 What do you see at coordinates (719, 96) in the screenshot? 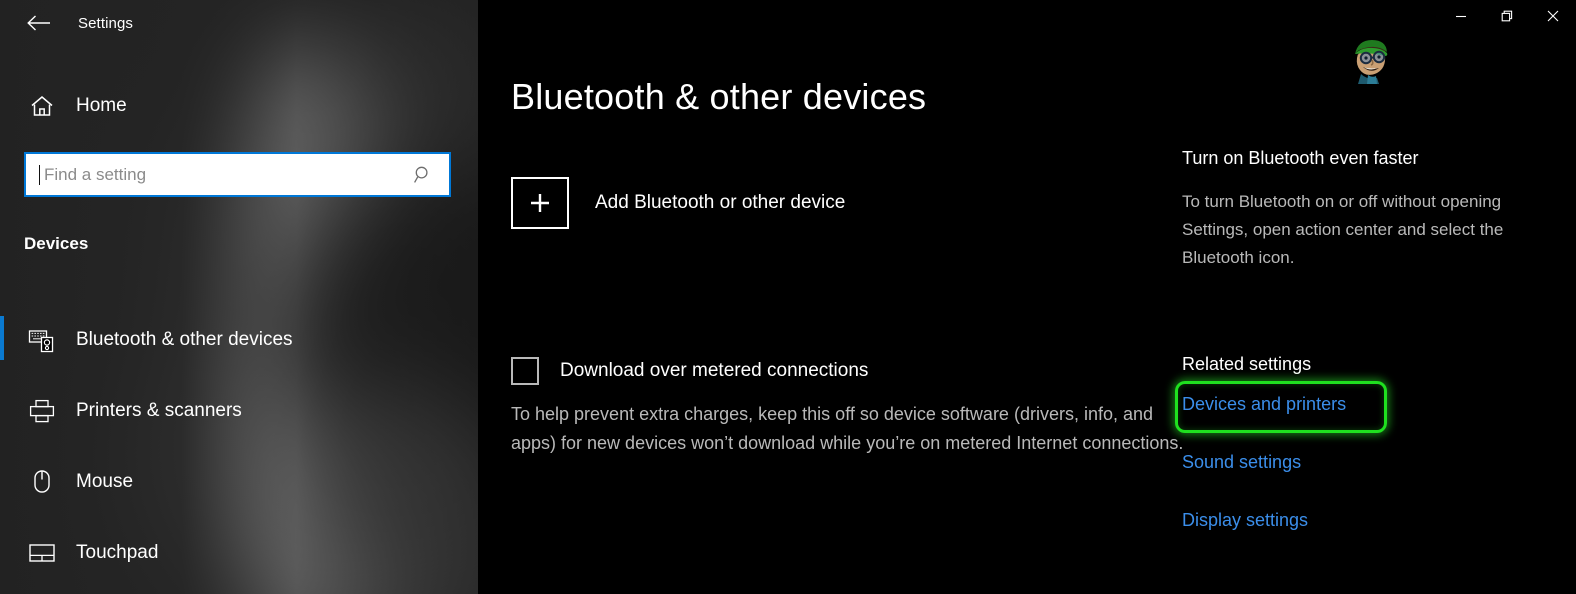
I see `page-title: Bluetooth & other devices` at bounding box center [719, 96].